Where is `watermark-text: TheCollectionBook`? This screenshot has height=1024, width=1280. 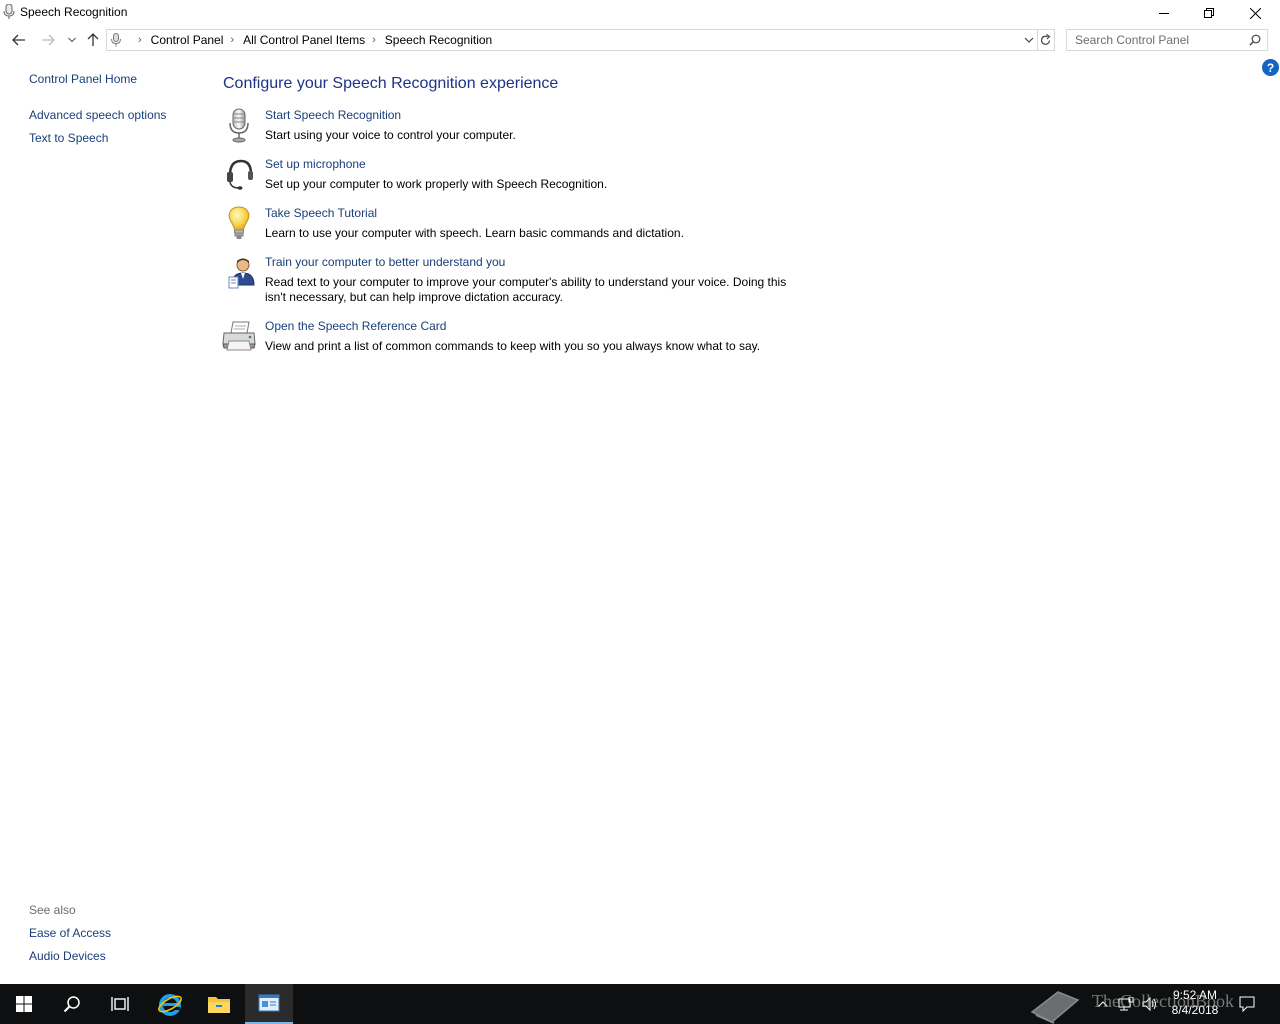 watermark-text: TheCollectionBook is located at coordinates (1163, 1001).